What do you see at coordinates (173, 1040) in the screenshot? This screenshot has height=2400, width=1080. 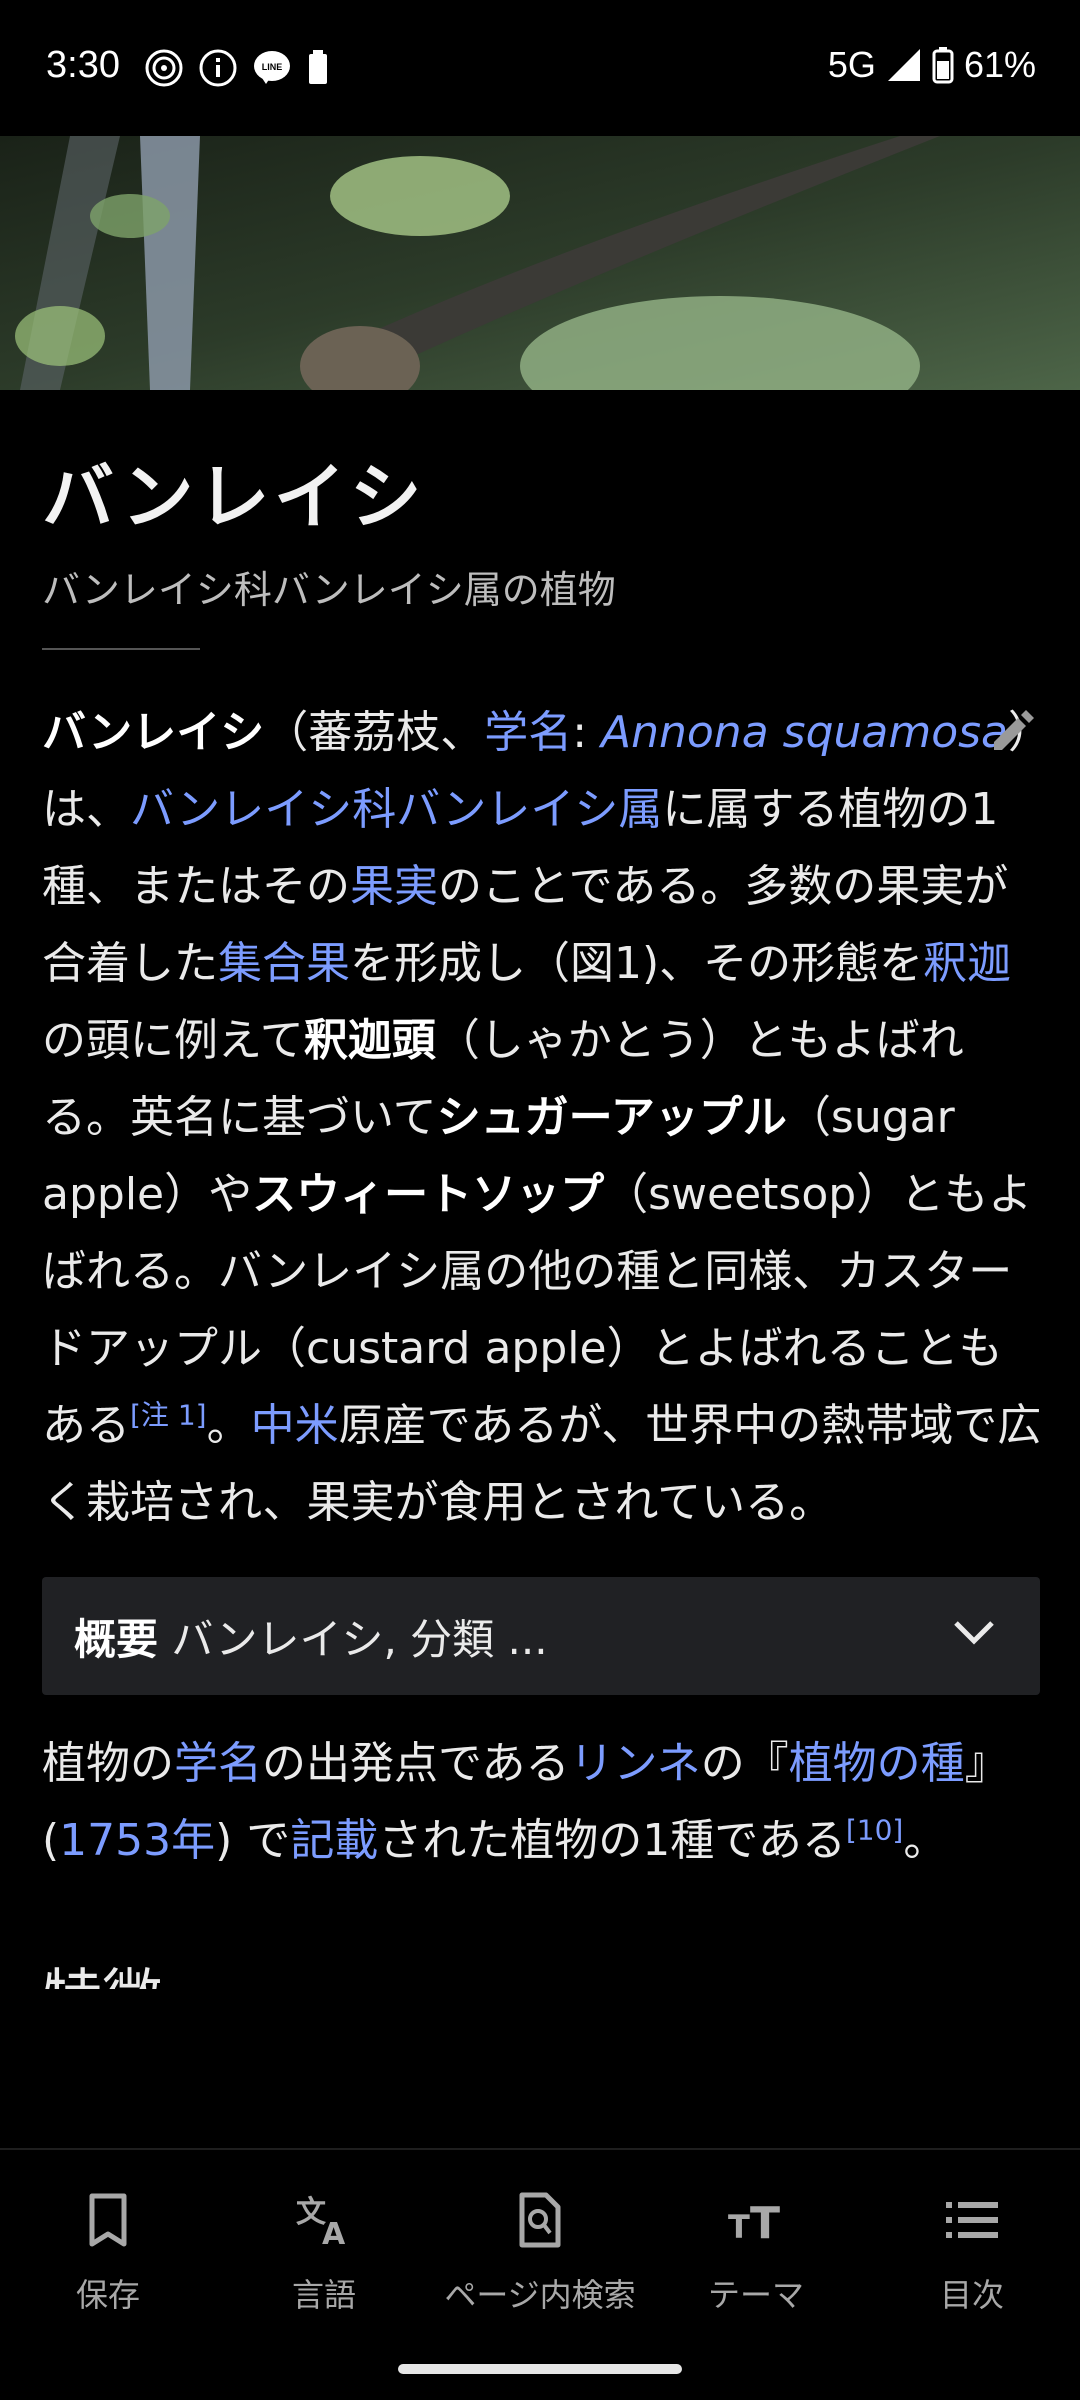 I see `text: の頭に例えて` at bounding box center [173, 1040].